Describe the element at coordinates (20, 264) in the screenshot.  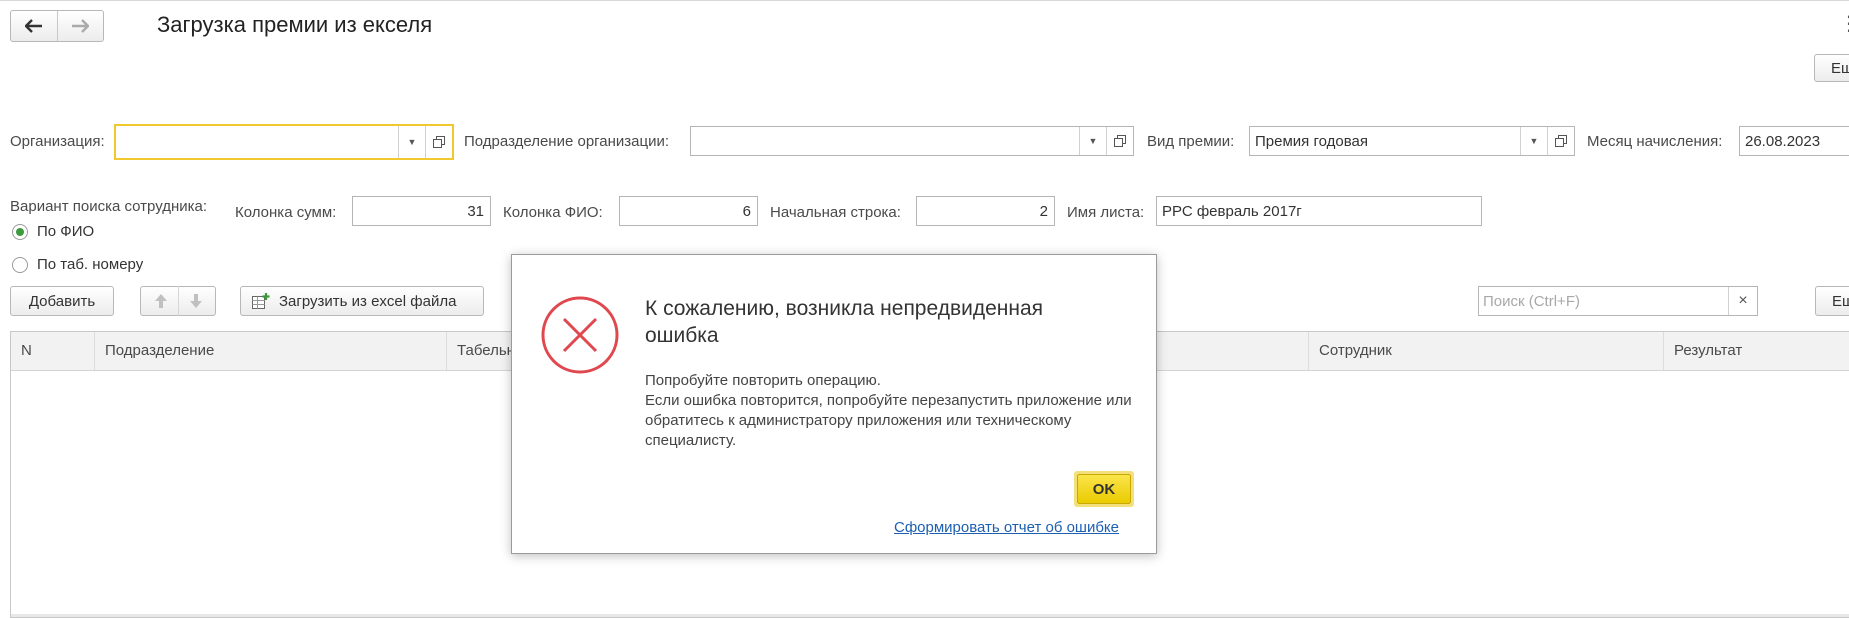
I see `radio-tab` at that location.